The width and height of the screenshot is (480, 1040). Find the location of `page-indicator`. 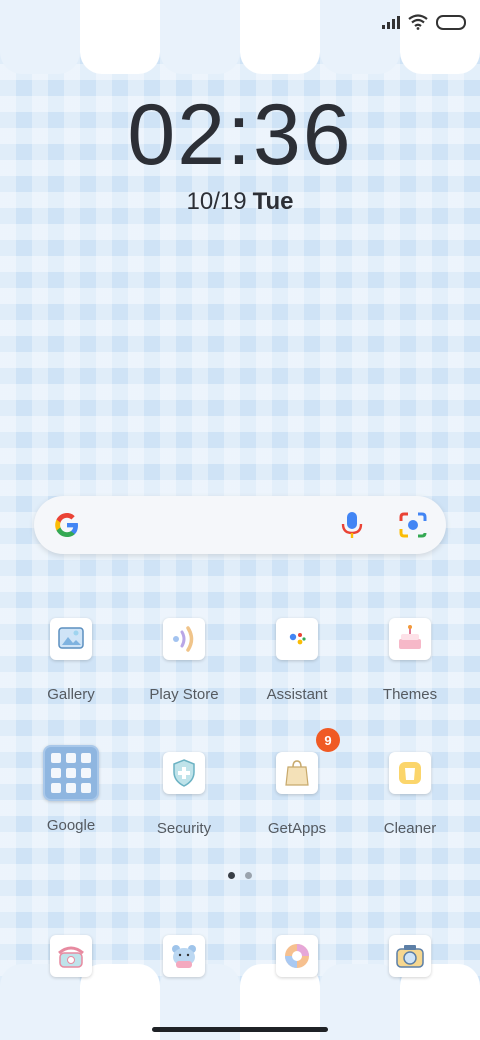

page-indicator is located at coordinates (240, 875).